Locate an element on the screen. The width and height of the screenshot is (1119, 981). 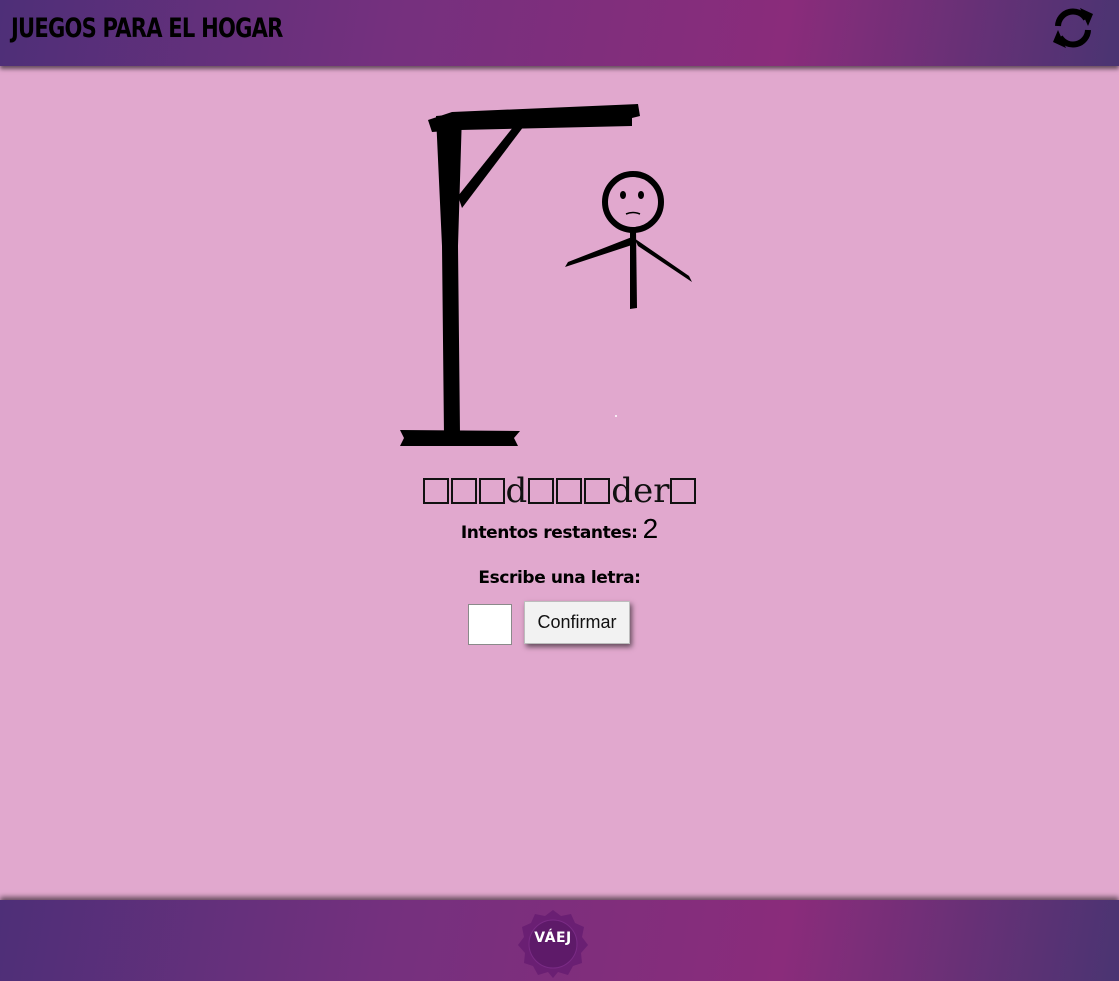
hangman-right-arm is located at coordinates (663, 260).